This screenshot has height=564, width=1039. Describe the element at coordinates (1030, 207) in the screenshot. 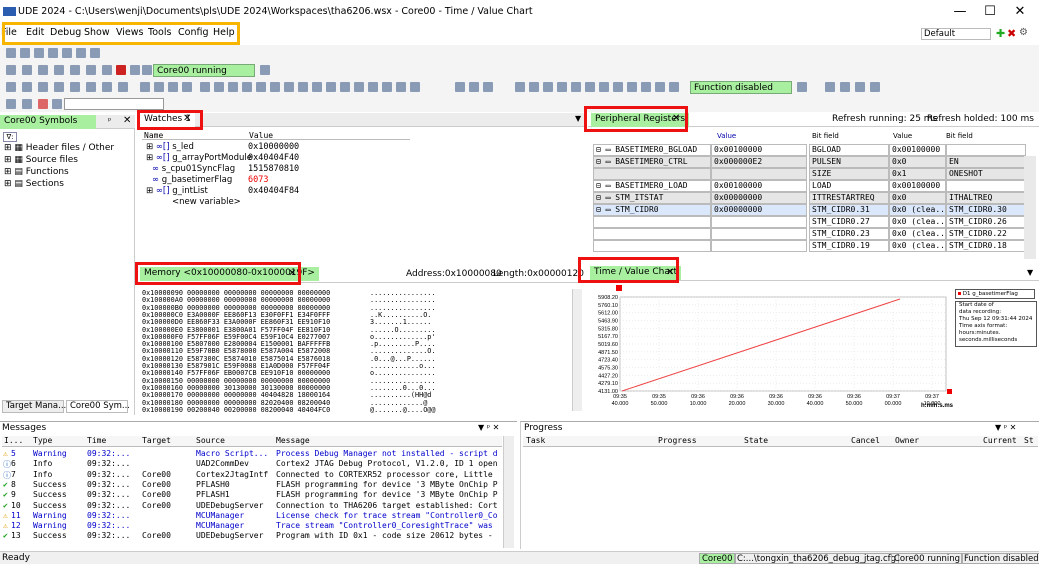

I see `reg-scrollbar` at that location.